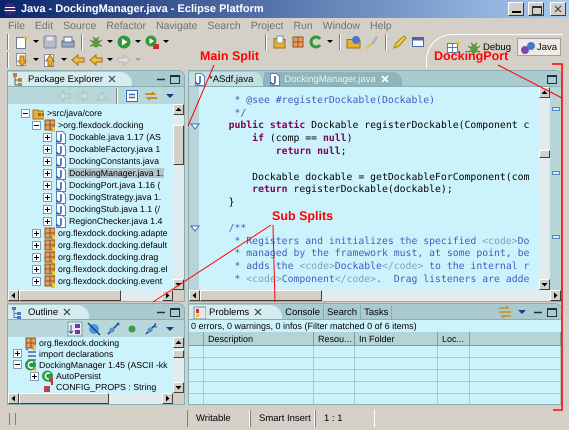 The height and width of the screenshot is (430, 569). What do you see at coordinates (94, 328) in the screenshot?
I see `hide-fields-icon` at bounding box center [94, 328].